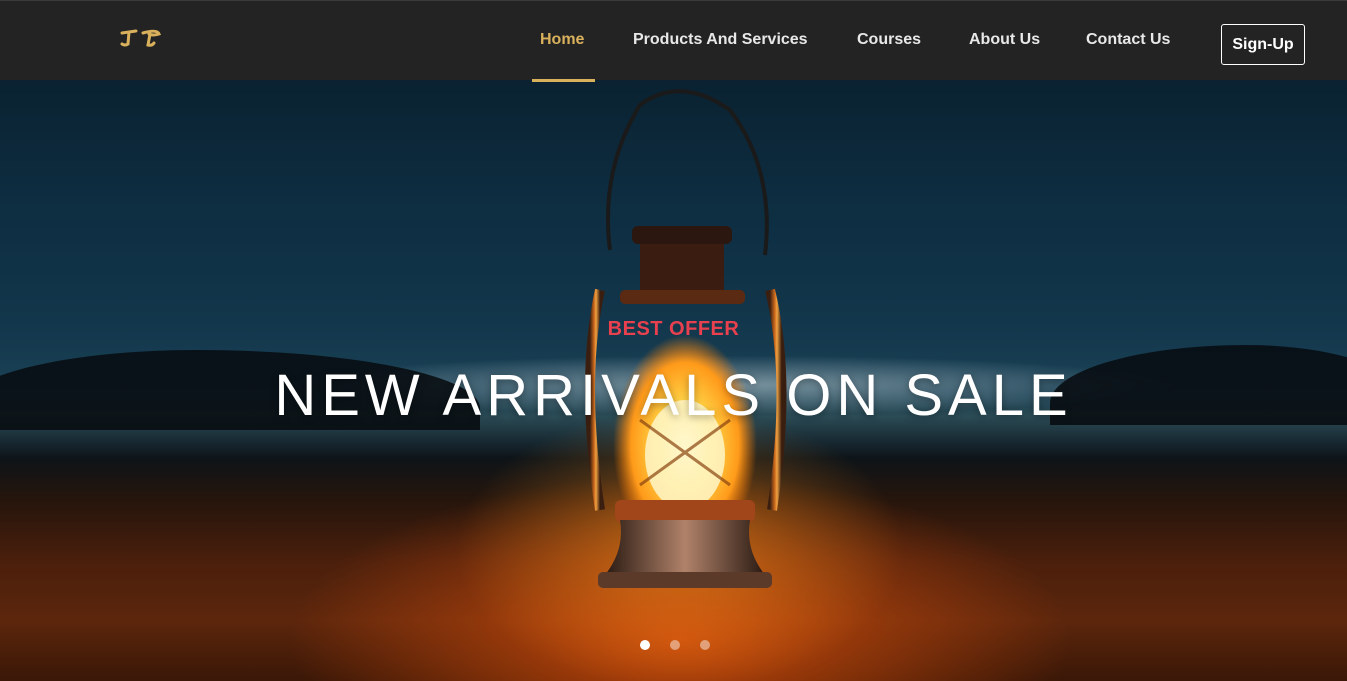  I want to click on nav-home: Home, so click(562, 40).